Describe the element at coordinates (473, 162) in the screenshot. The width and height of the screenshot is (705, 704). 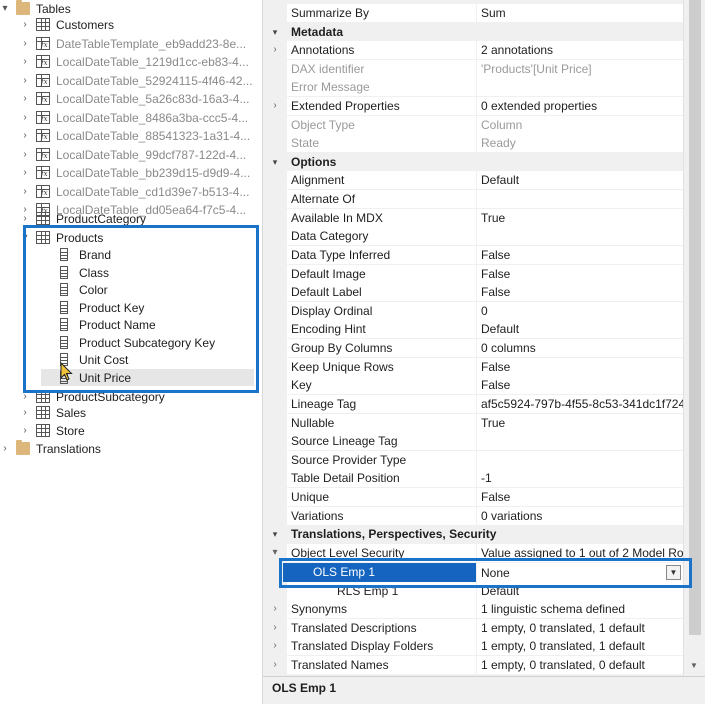
I see `property-category: ▾ Options` at that location.